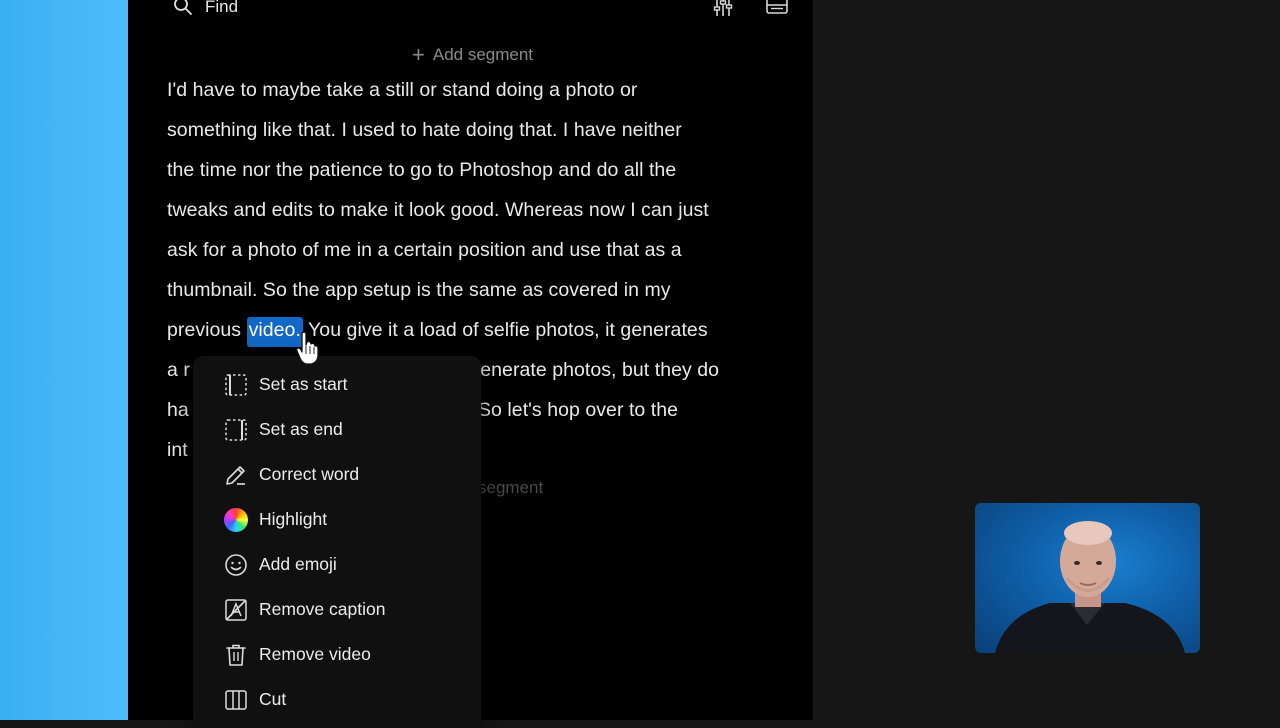  Describe the element at coordinates (236, 655) in the screenshot. I see `trash-icon` at that location.